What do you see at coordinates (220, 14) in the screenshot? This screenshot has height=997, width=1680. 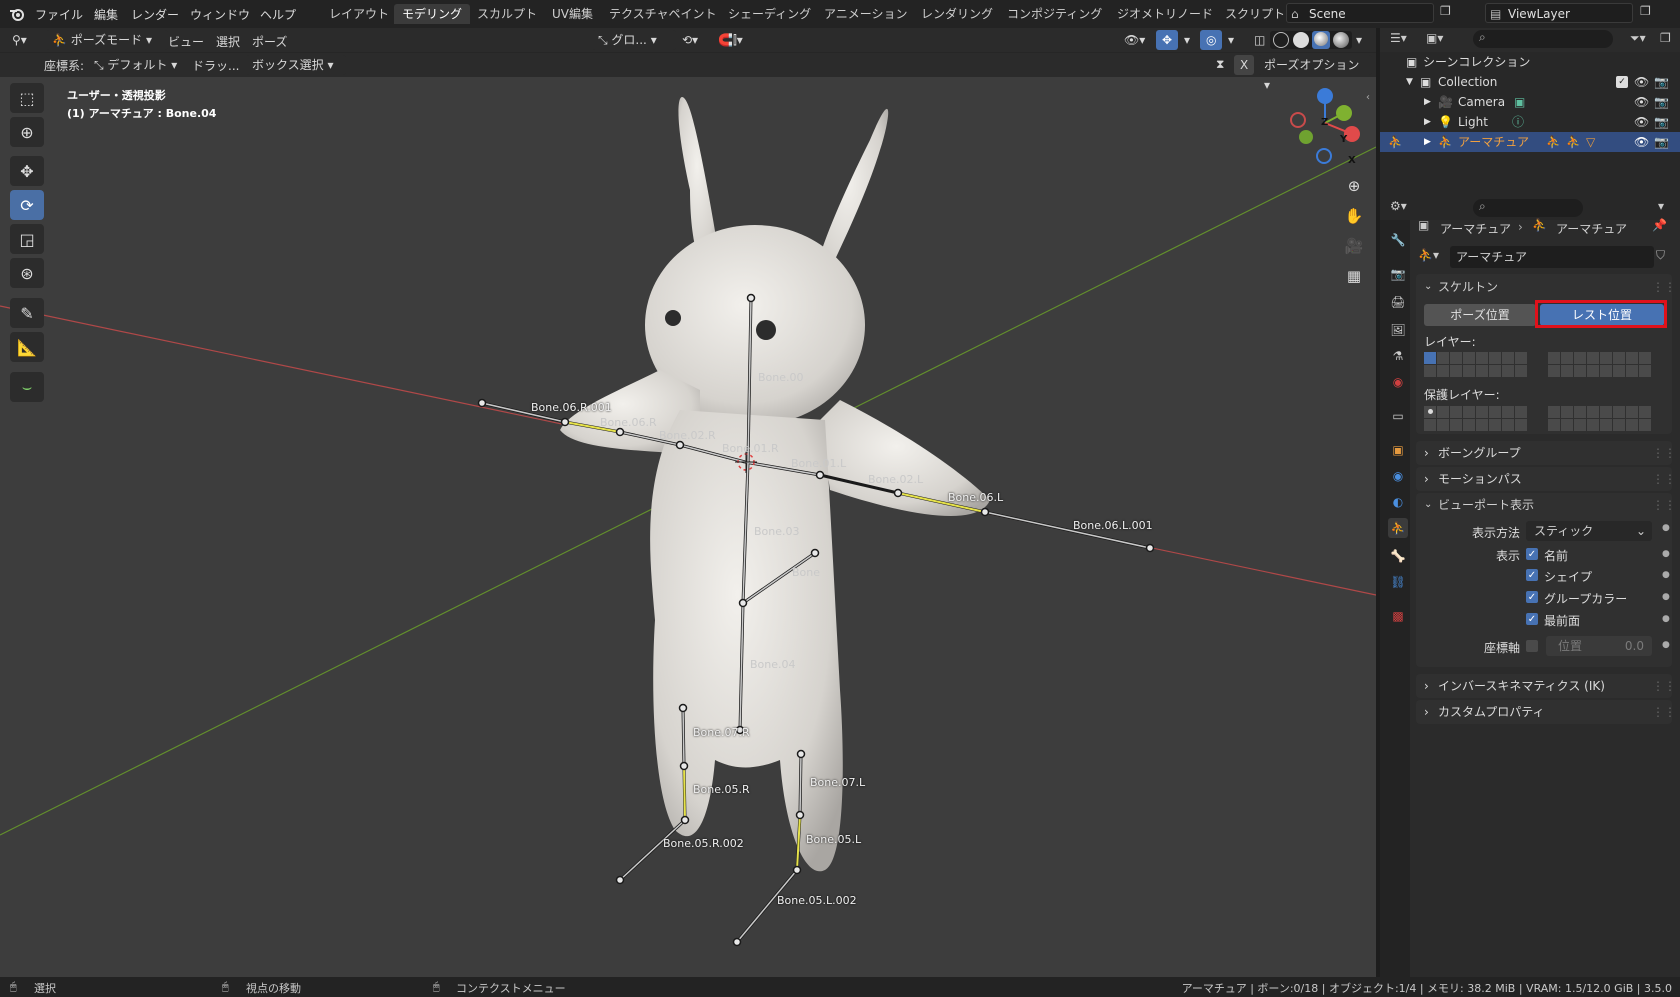 I see `menu-window: ウィンドウ` at bounding box center [220, 14].